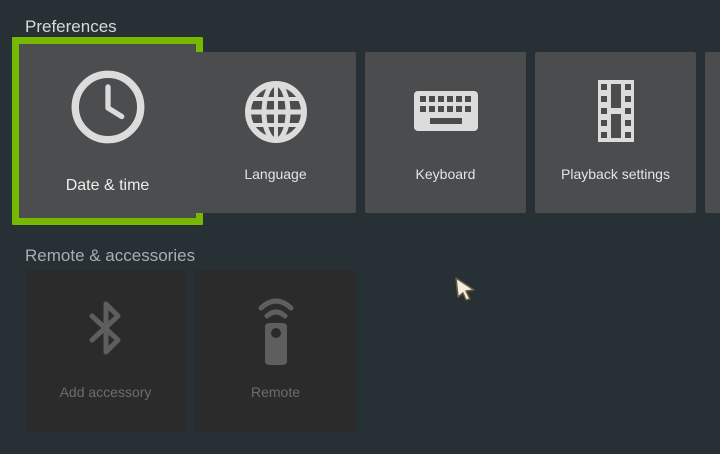  I want to click on tile-label: Add accessory, so click(105, 392).